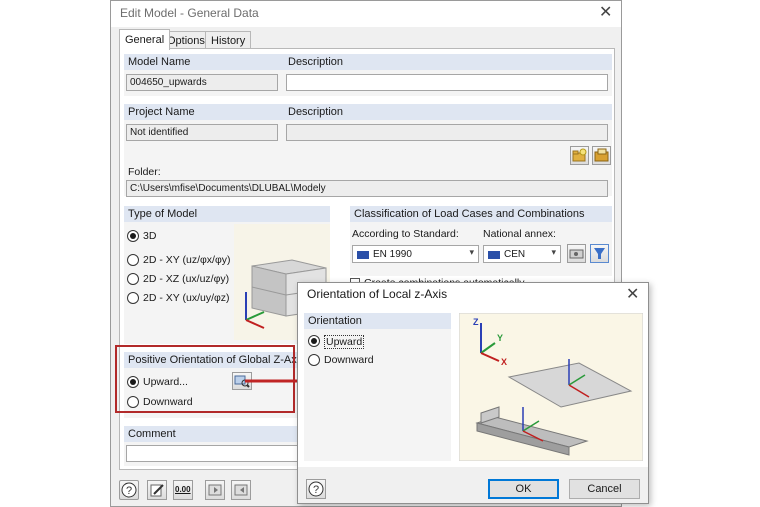 The height and width of the screenshot is (507, 760). Describe the element at coordinates (405, 234) in the screenshot. I see `according-to-standard-label: According to Standard:` at that location.